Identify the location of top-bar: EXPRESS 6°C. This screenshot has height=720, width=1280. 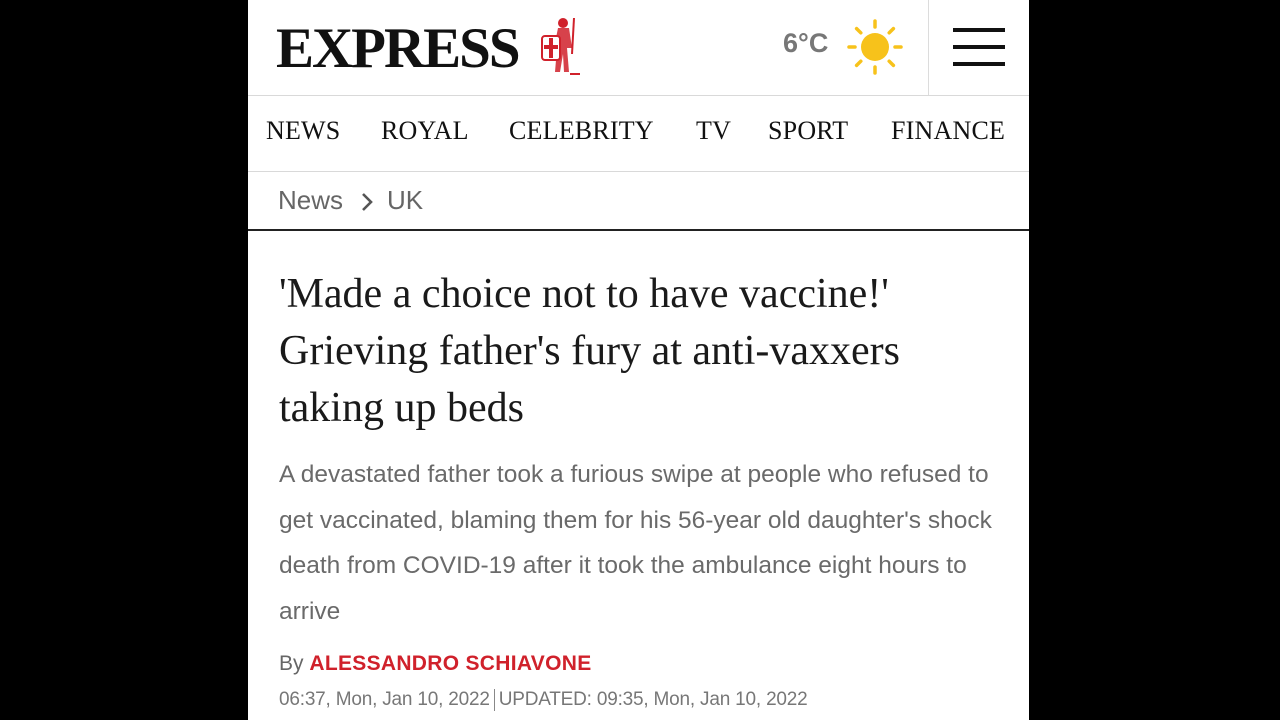
(638, 48).